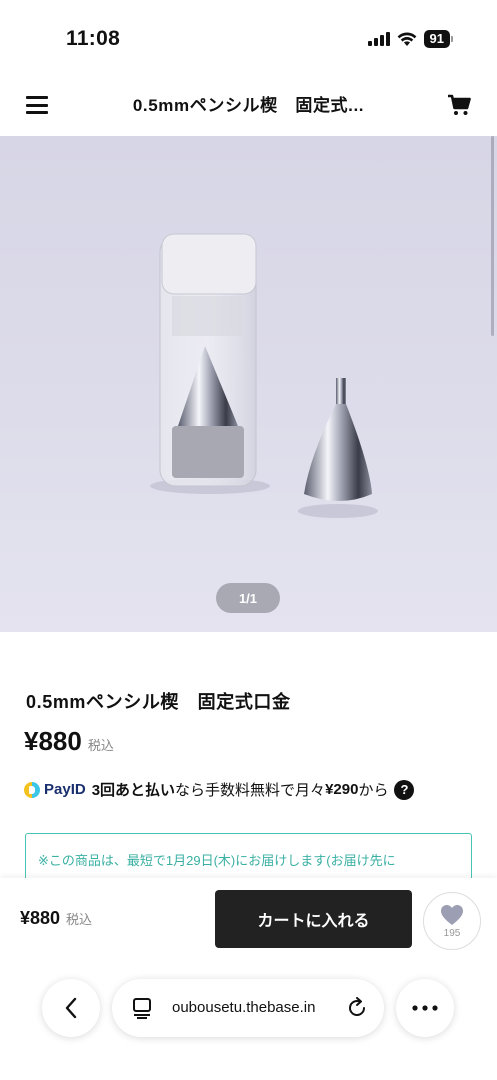  Describe the element at coordinates (32, 789) in the screenshot. I see `payid-logo-icon` at that location.